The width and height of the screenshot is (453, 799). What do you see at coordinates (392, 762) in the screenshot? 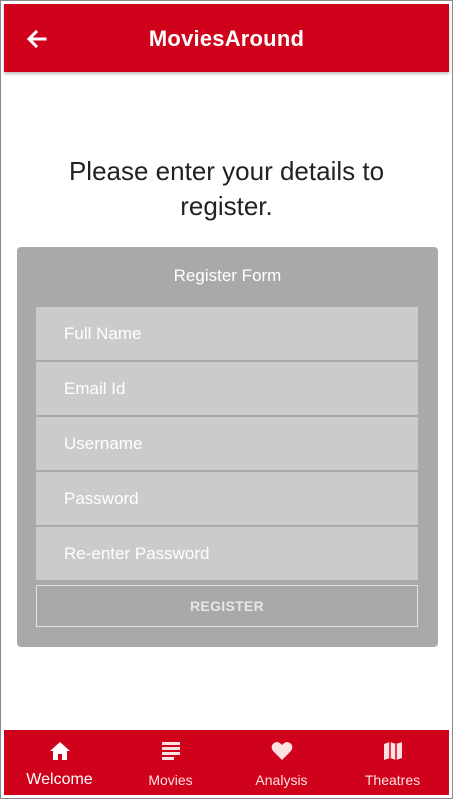
I see `tab-theatres: Theatres` at bounding box center [392, 762].